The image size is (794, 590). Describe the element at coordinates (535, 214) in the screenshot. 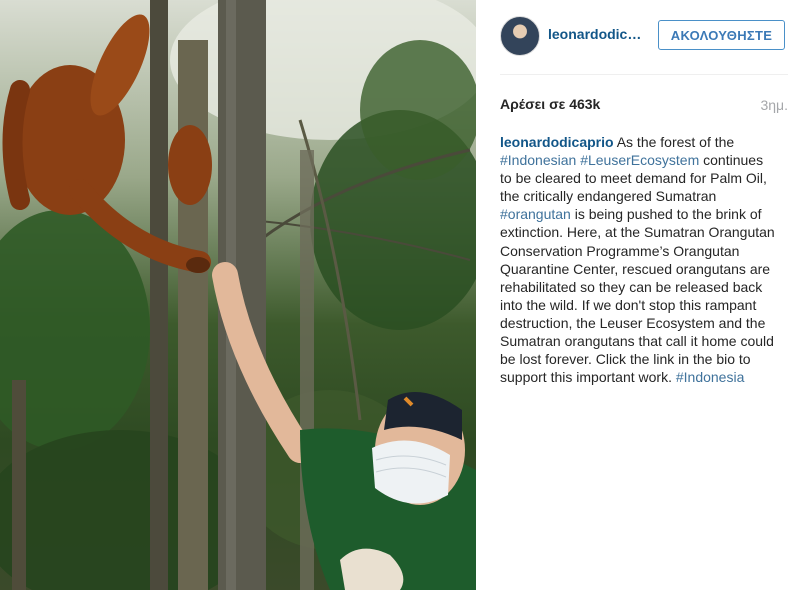

I see `hashtag-link: #orangutan` at that location.